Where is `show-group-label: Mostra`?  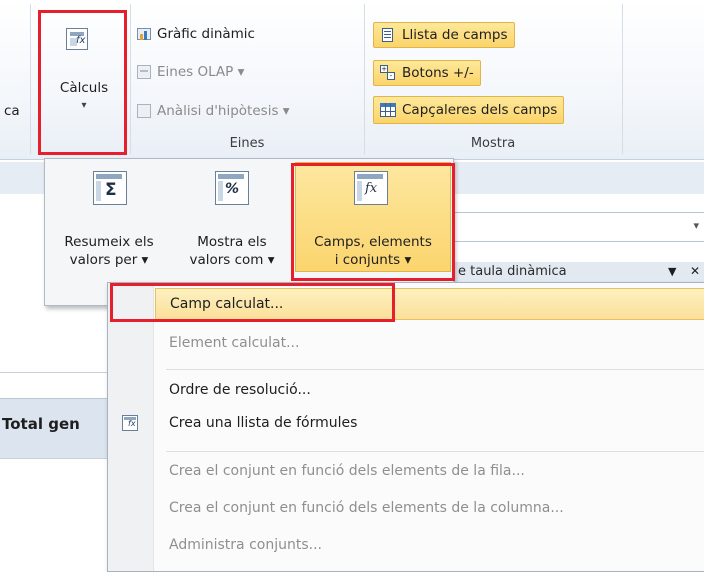
show-group-label: Mostra is located at coordinates (493, 143).